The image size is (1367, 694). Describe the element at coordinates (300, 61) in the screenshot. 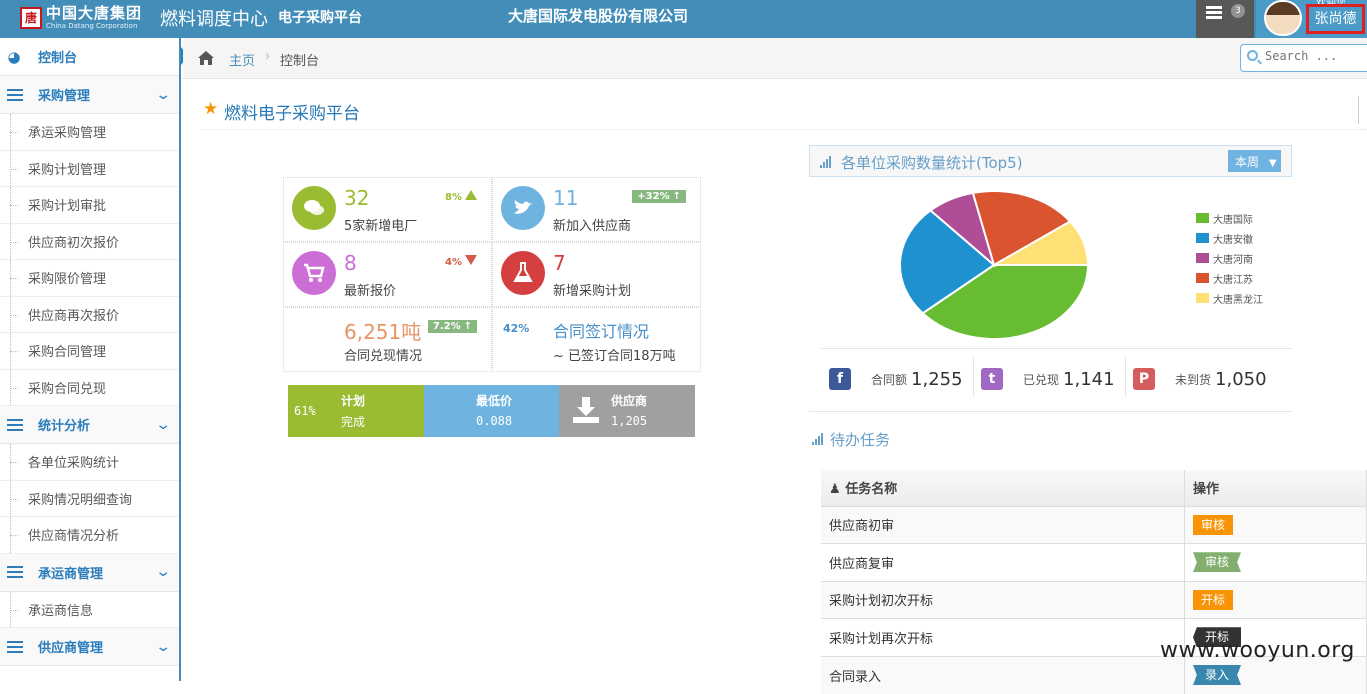

I see `breadcrumb-current: 控制台` at that location.